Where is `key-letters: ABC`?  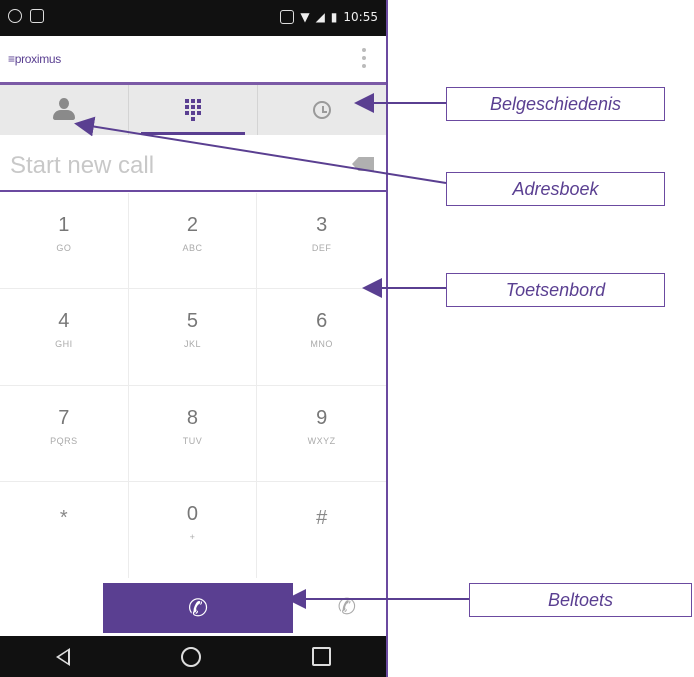
key-letters: ABC is located at coordinates (192, 248).